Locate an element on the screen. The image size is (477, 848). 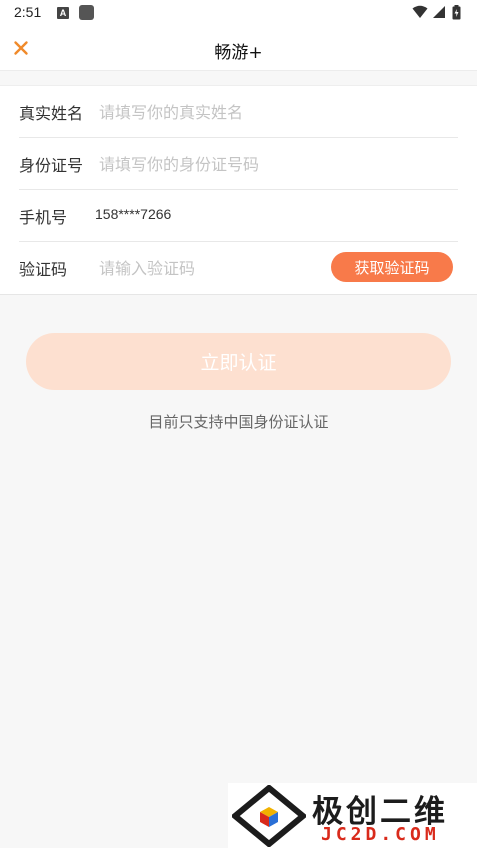
watermark-subtitle: JC2D.COM is located at coordinates (380, 834).